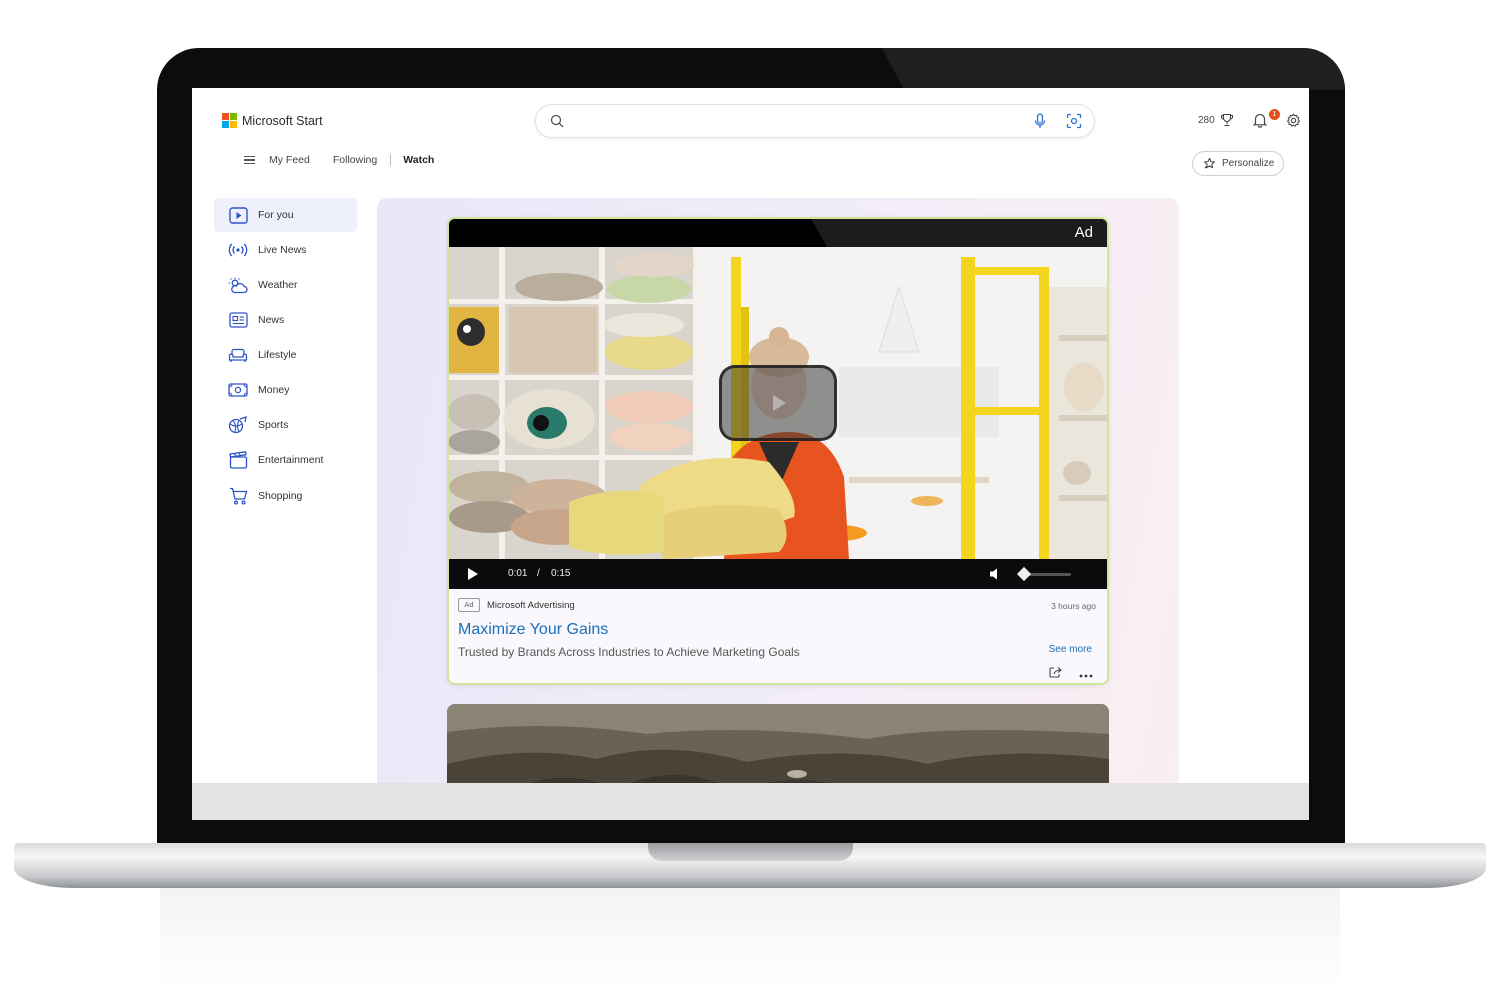 This screenshot has height=1000, width=1500. I want to click on sidebar-item-shopping: Shopping, so click(285, 496).